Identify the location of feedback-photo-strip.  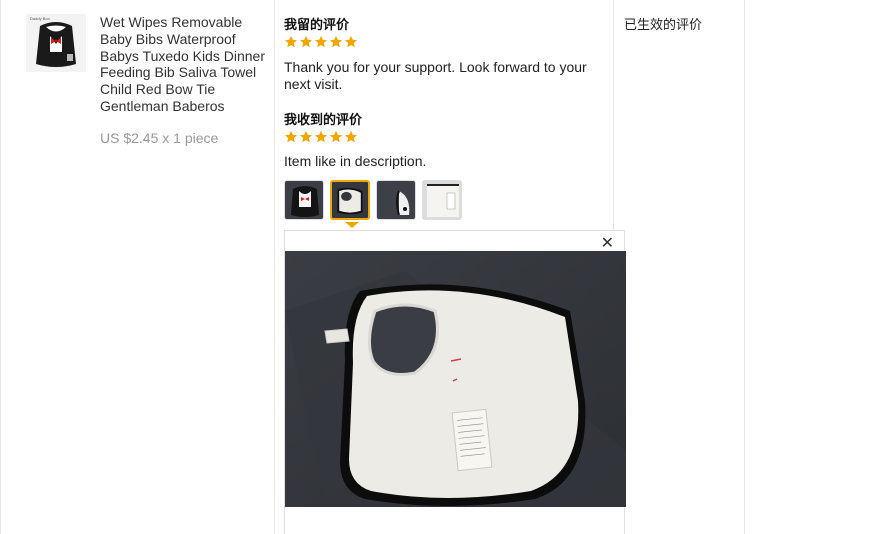
(373, 200).